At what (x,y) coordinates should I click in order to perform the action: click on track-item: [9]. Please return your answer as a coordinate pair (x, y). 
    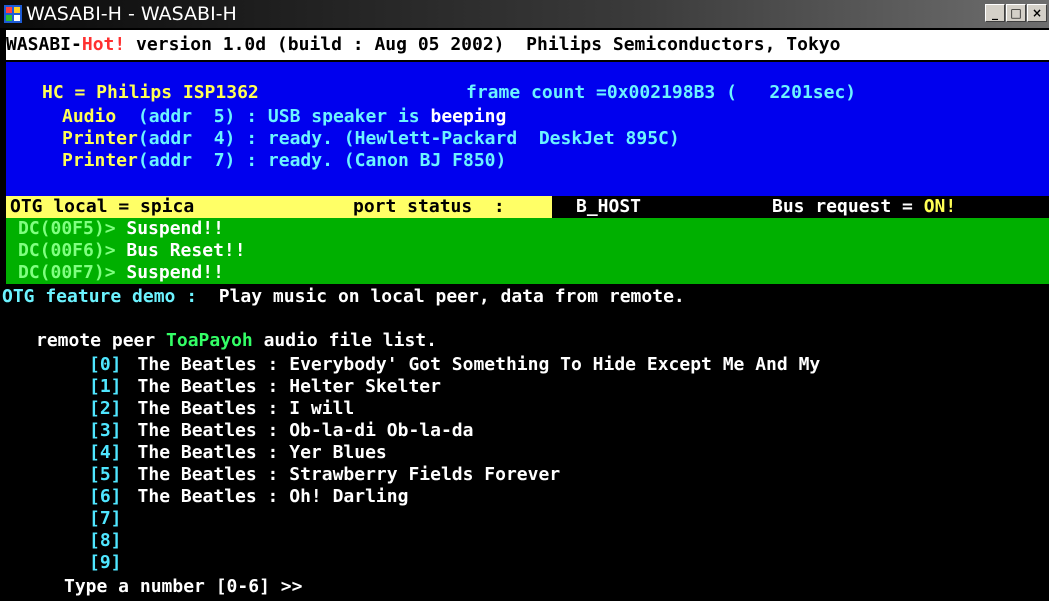
    Looking at the image, I should click on (113, 562).